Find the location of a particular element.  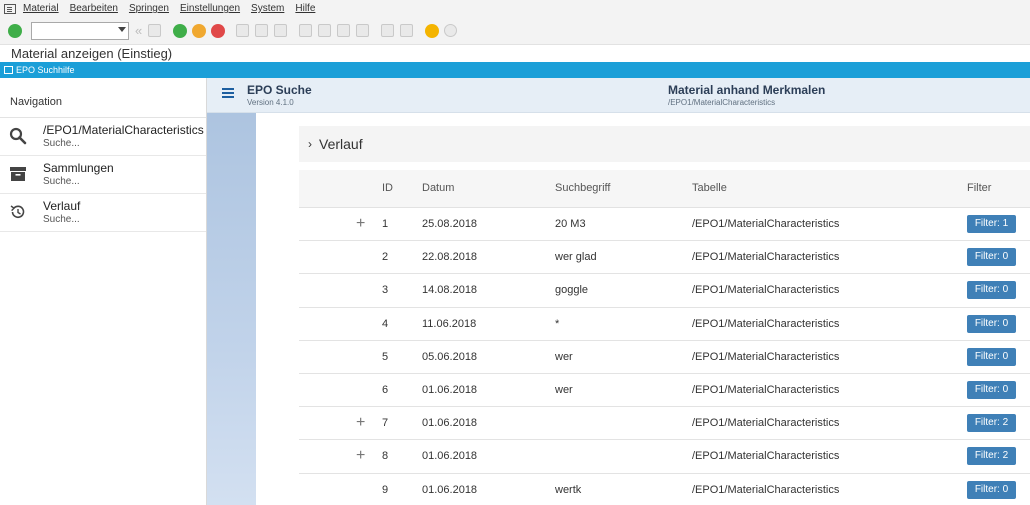

nav-item-title: /EPO1/MaterialCharacteristics is located at coordinates (123, 130).